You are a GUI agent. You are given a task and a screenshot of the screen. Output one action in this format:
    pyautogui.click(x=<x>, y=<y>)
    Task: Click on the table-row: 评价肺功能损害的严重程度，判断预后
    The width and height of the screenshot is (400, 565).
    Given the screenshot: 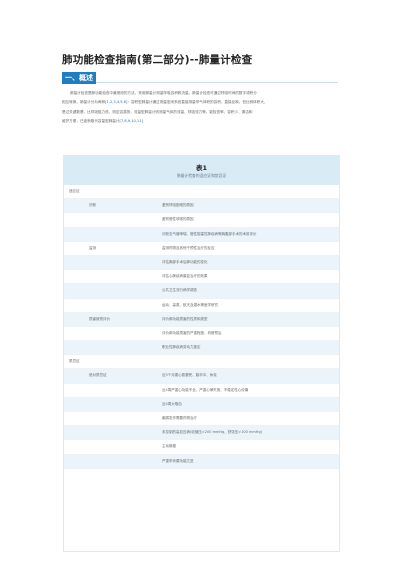 What is the action you would take?
    pyautogui.click(x=201, y=334)
    